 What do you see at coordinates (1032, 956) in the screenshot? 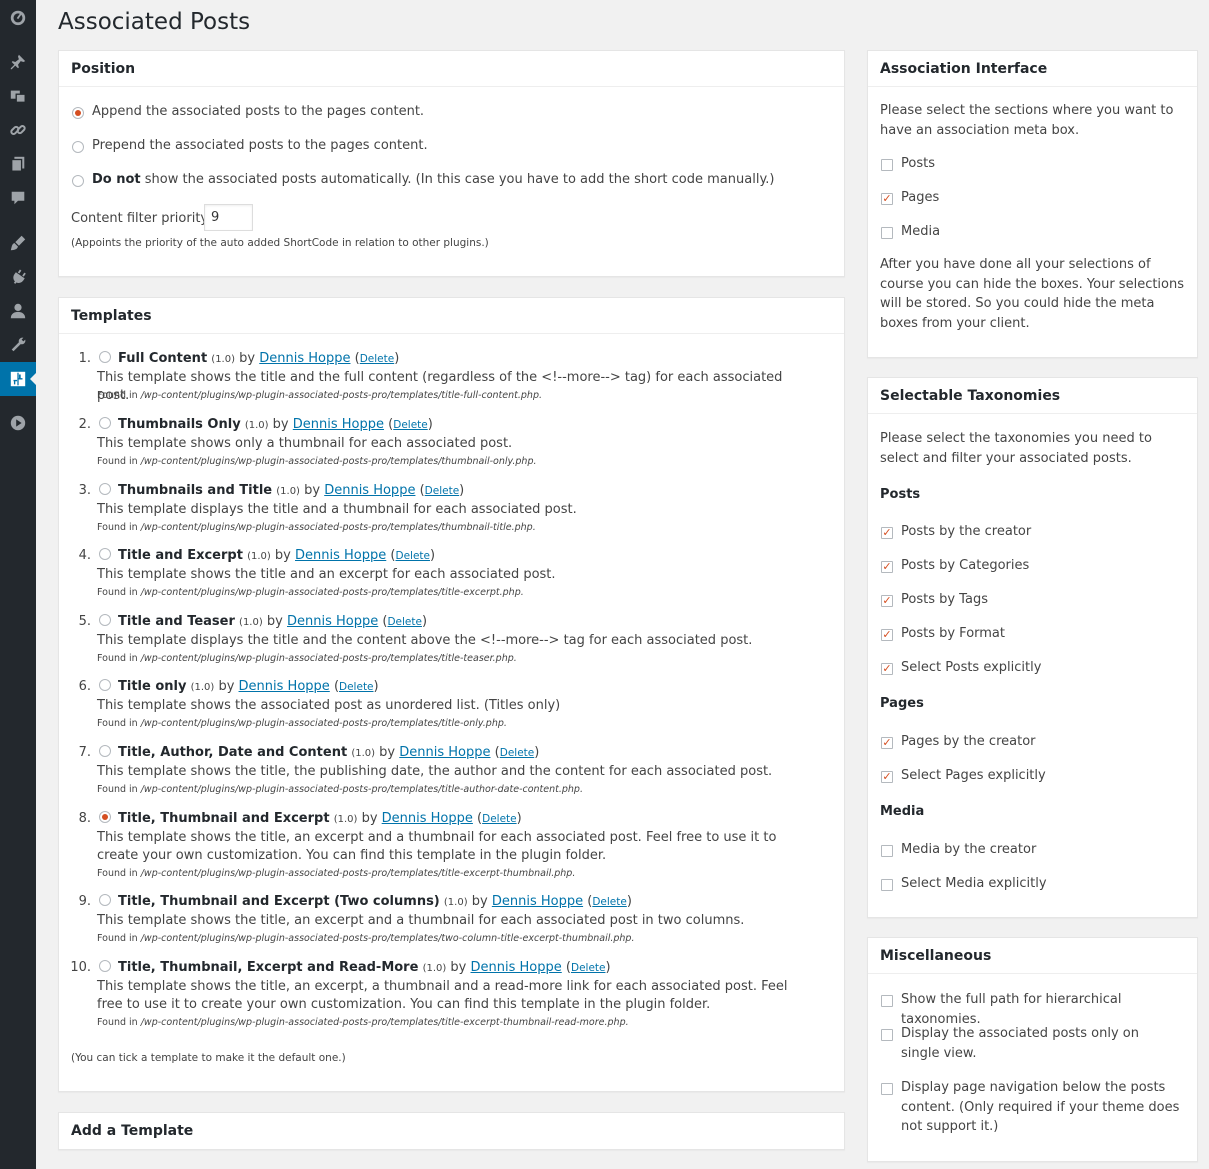
I see `misc-title: Miscellaneous` at bounding box center [1032, 956].